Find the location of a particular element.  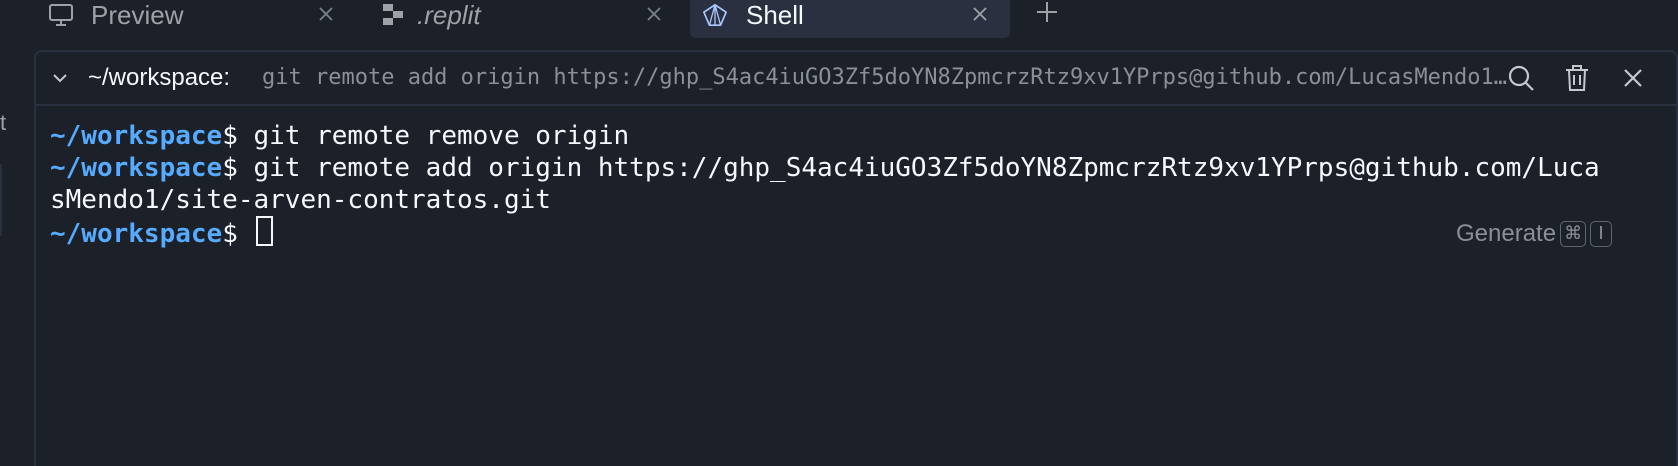

generate-hint: Generate ⌘ I is located at coordinates (1534, 234).